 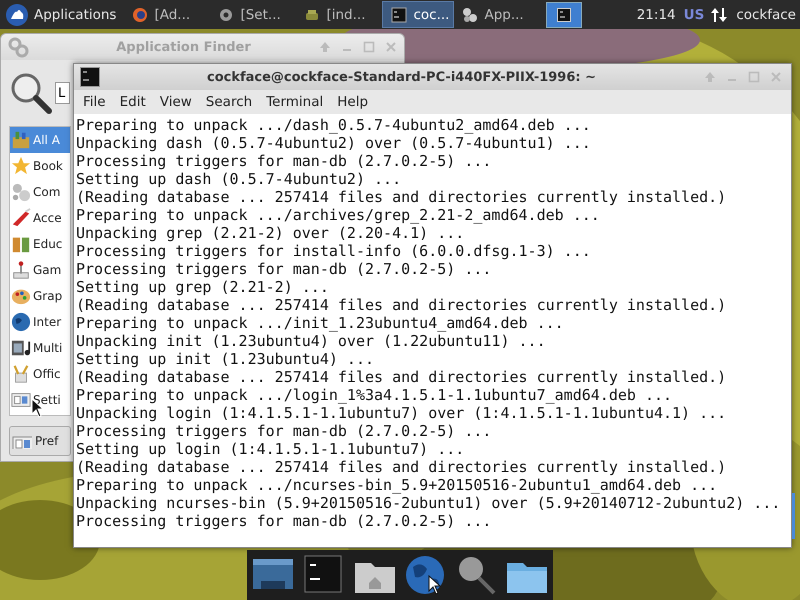 I want to click on category-item: Offic, so click(x=40, y=374).